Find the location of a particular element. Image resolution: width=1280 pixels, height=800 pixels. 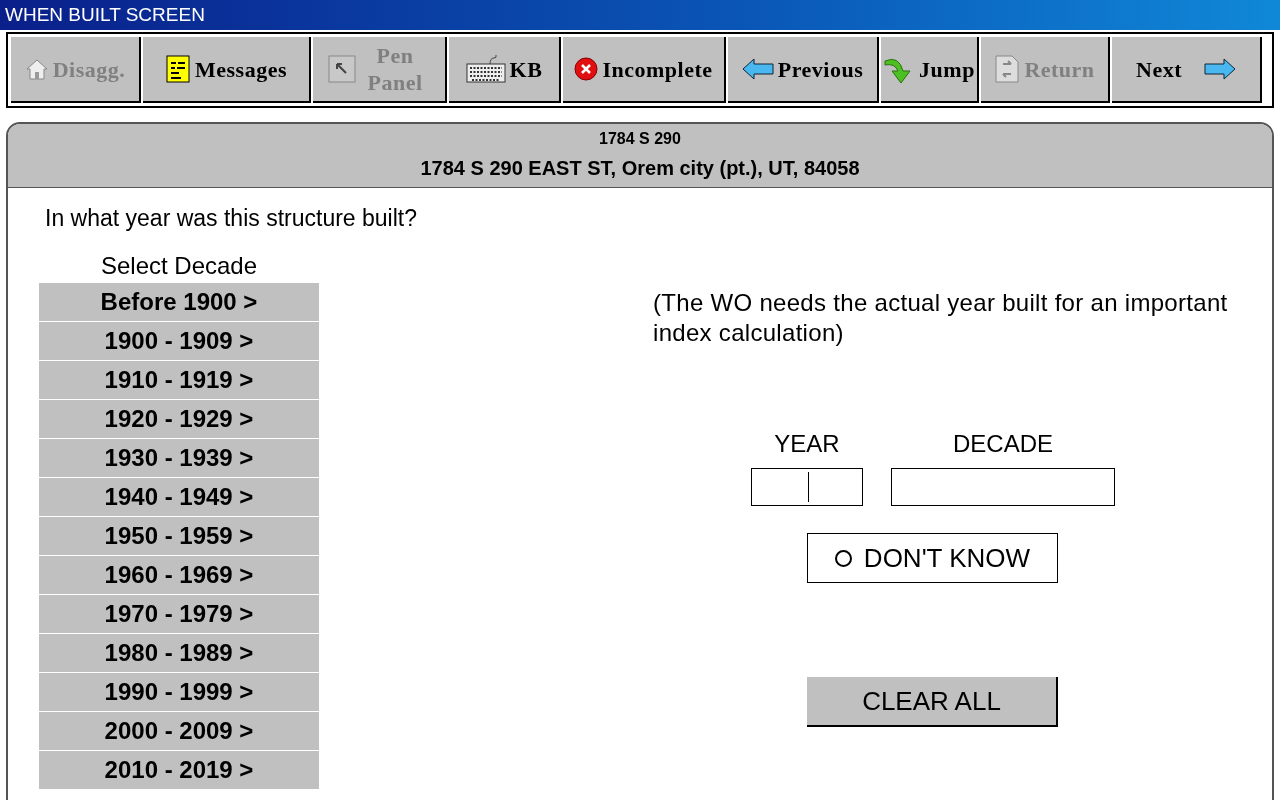

decade-input-field is located at coordinates (1003, 487).